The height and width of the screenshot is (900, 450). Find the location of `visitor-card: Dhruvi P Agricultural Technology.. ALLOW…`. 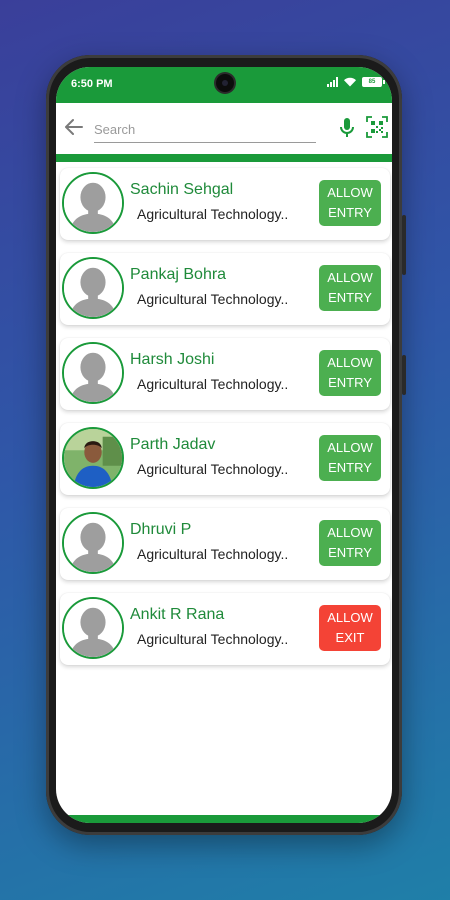

visitor-card: Dhruvi P Agricultural Technology.. ALLOW… is located at coordinates (225, 544).